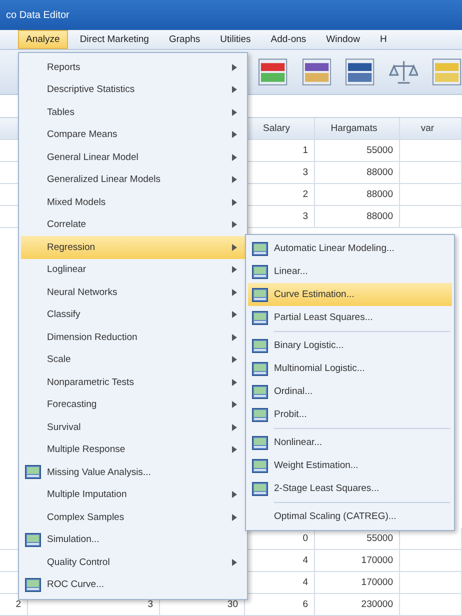  What do you see at coordinates (133, 495) in the screenshot?
I see `menu-item: Multiple Imputation` at bounding box center [133, 495].